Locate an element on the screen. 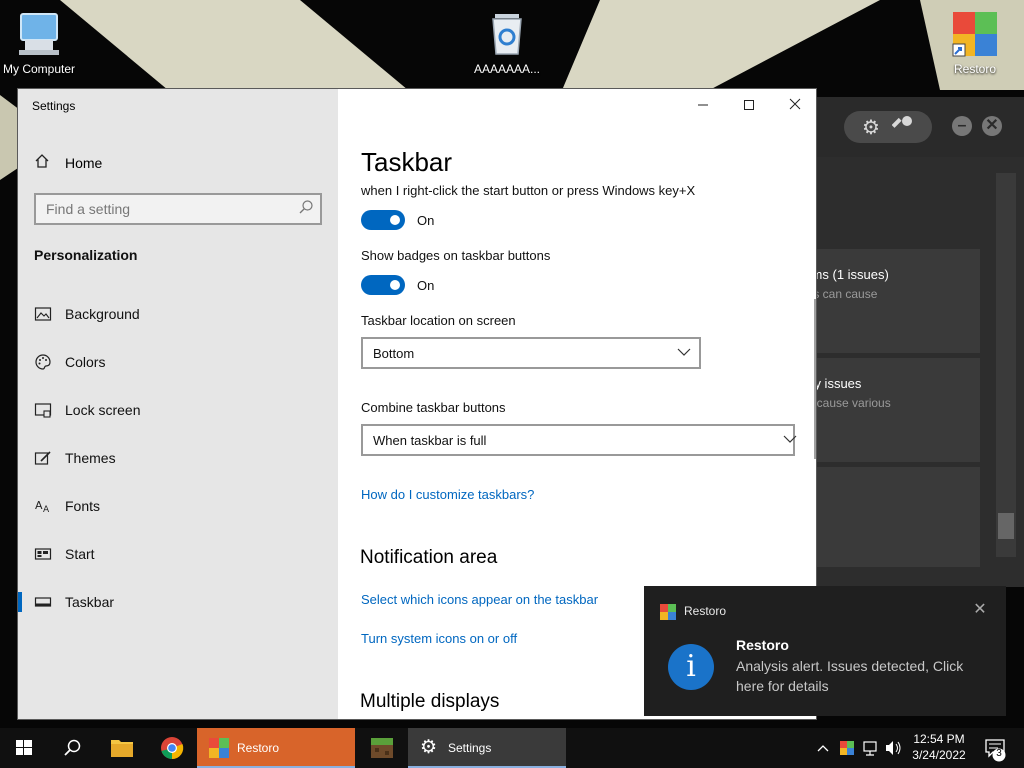 This screenshot has width=1024, height=768. file-explorer-button is located at coordinates (122, 748).